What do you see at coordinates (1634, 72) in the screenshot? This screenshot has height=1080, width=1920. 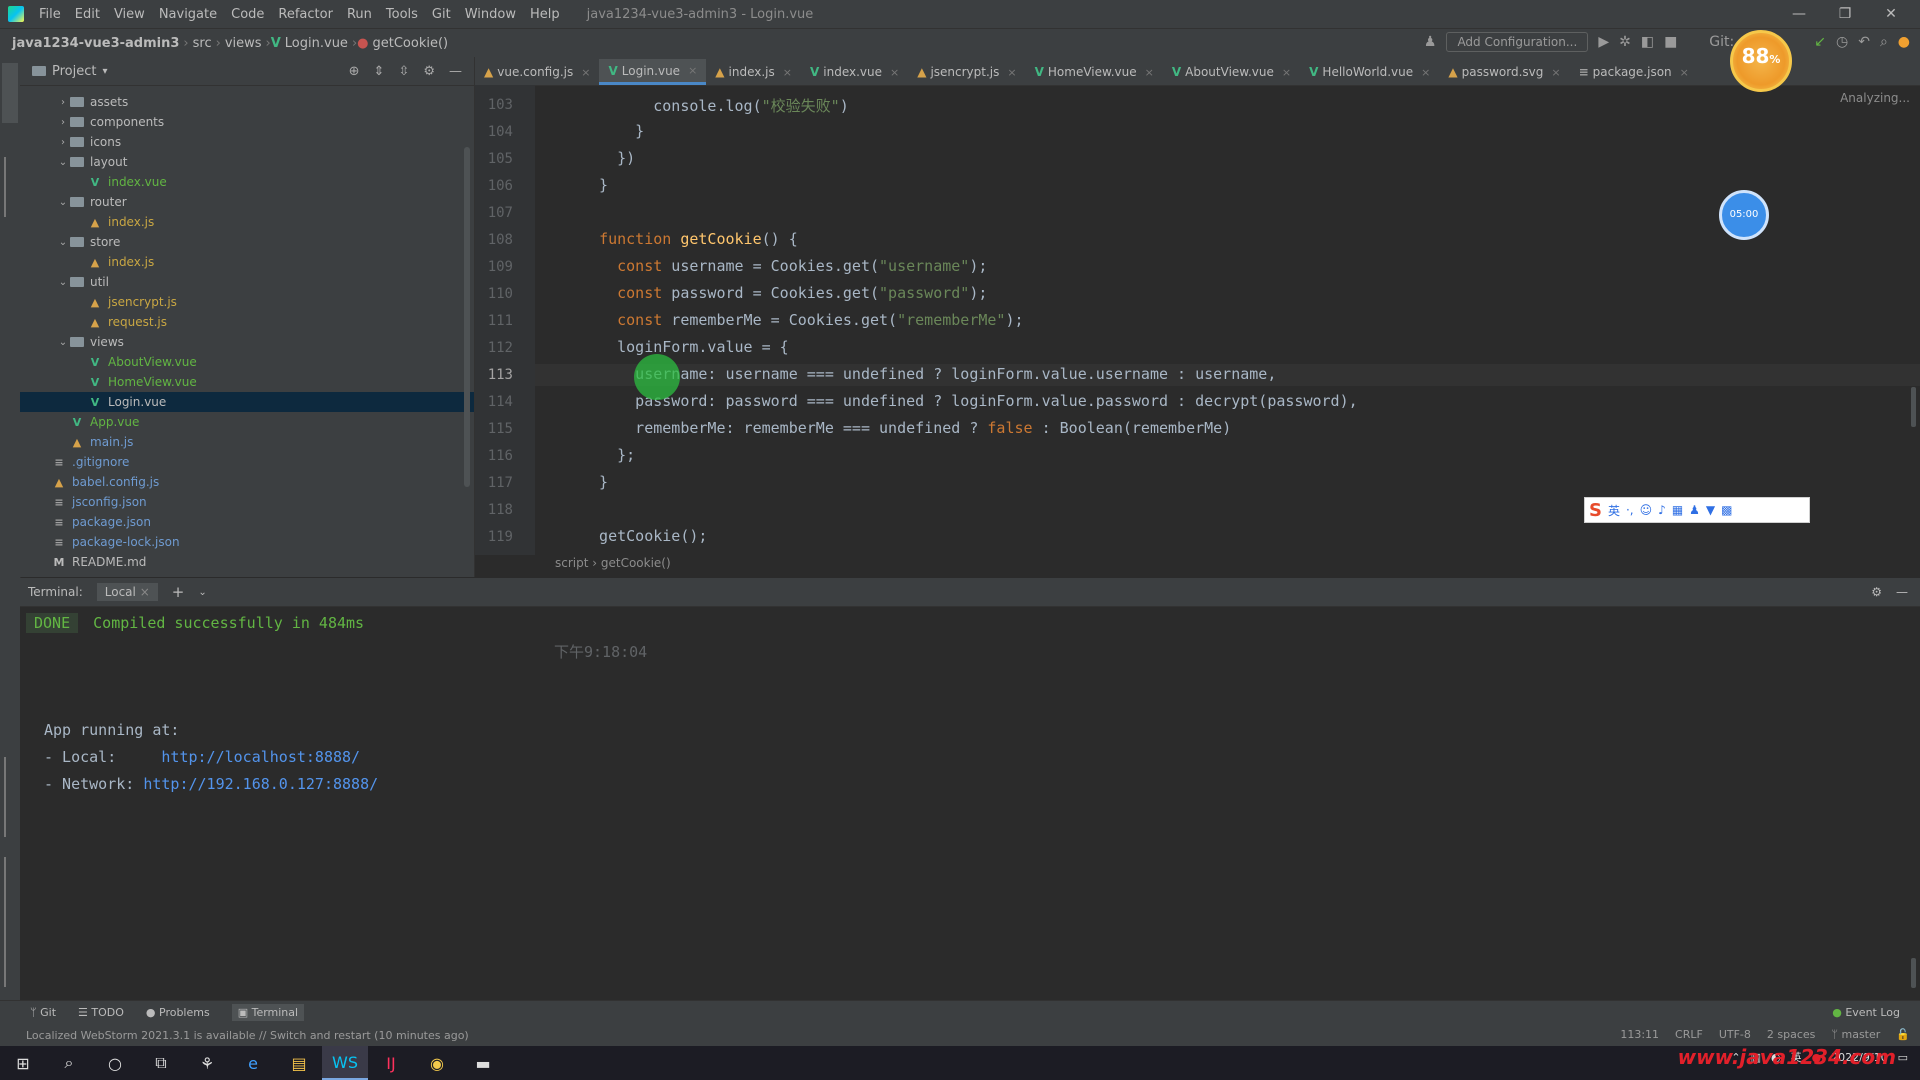 I see `editor-tab: ≡ package.json ×` at bounding box center [1634, 72].